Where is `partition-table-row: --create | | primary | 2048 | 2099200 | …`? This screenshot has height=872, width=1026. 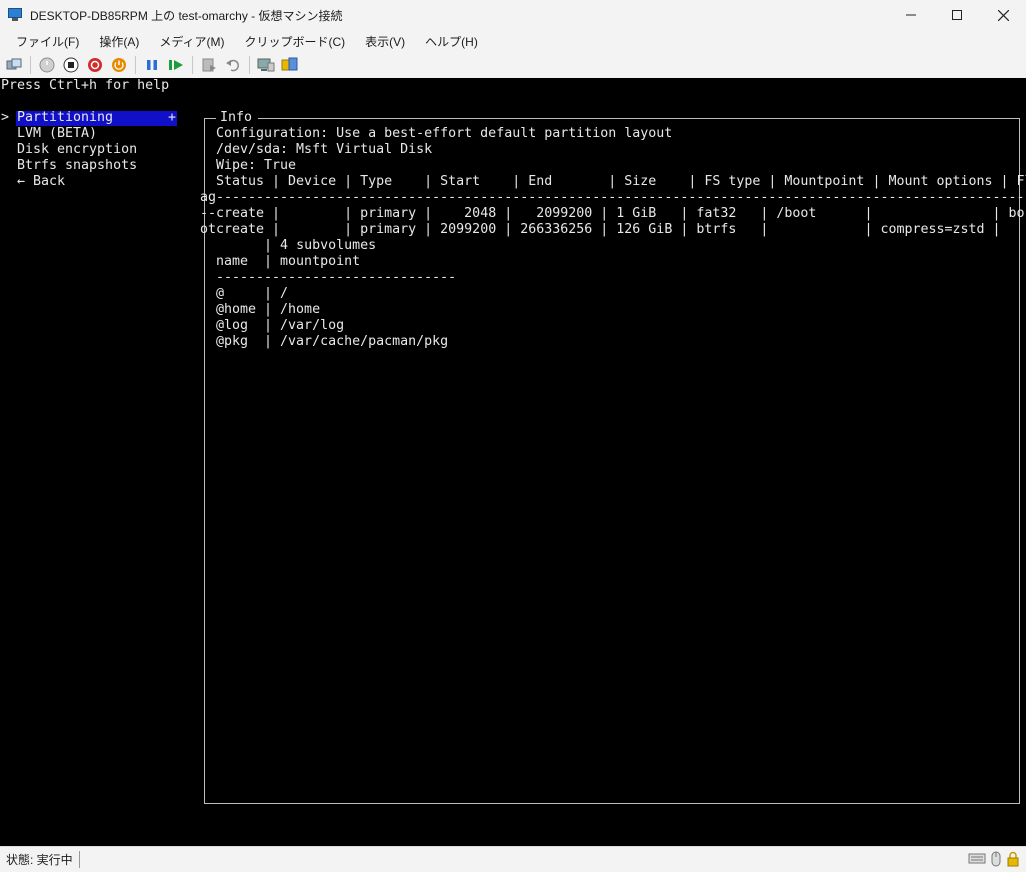
partition-table-row: --create | | primary | 2048 | 2099200 | … is located at coordinates (612, 213).